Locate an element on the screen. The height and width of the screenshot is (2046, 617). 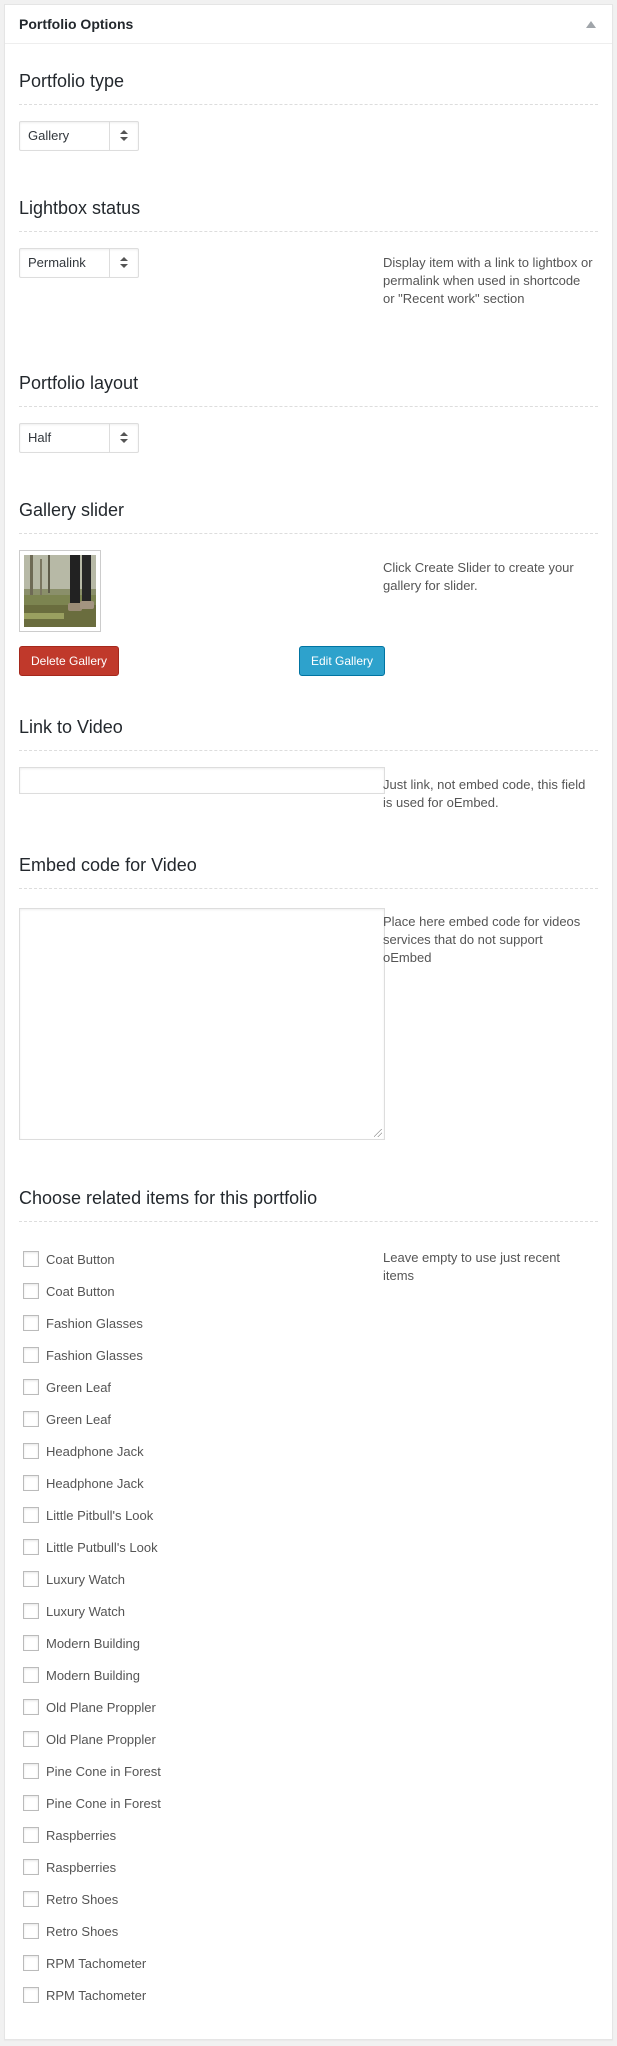
section-portfolio-layout: Portfolio layout is located at coordinates (308, 390).